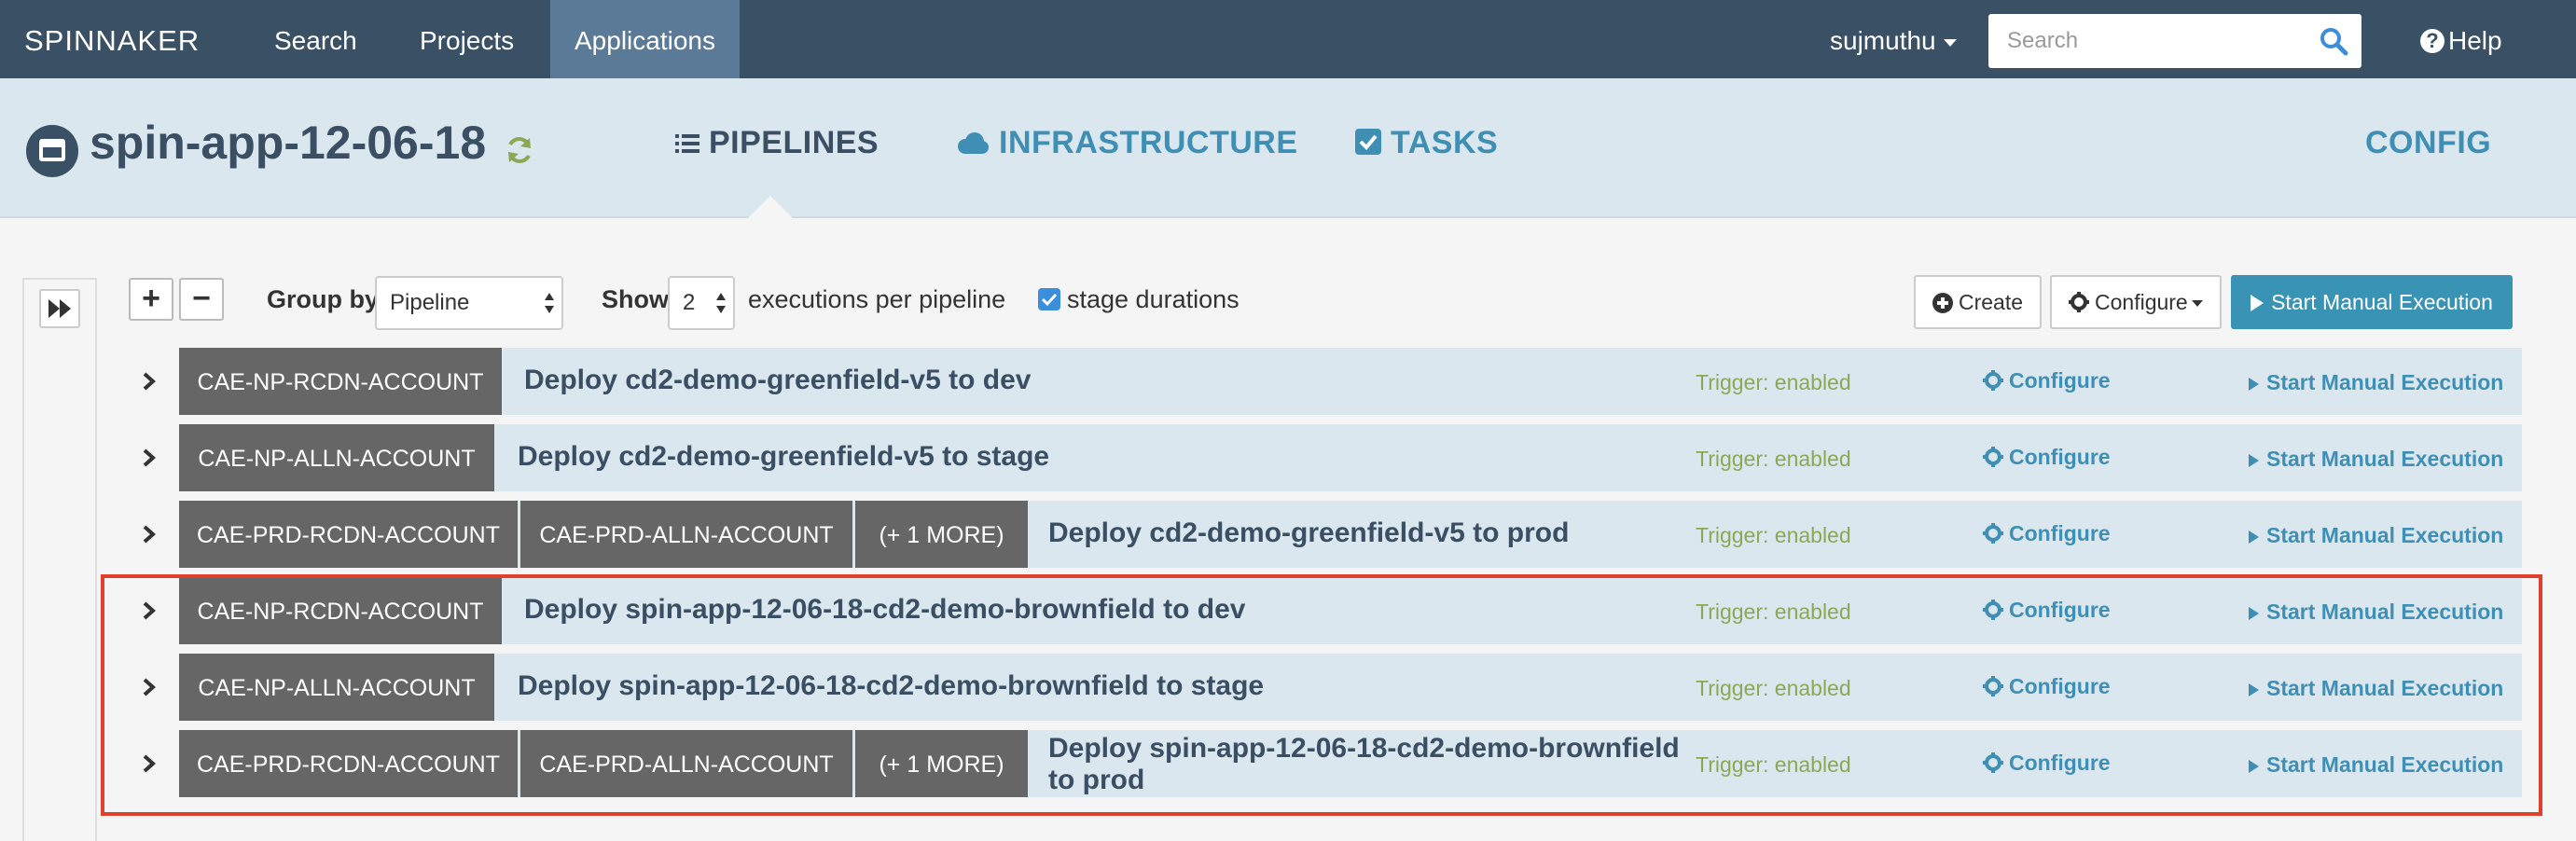 The image size is (2576, 841). I want to click on account-tag: CAE-NP-RCDN-ACCOUNT, so click(340, 381).